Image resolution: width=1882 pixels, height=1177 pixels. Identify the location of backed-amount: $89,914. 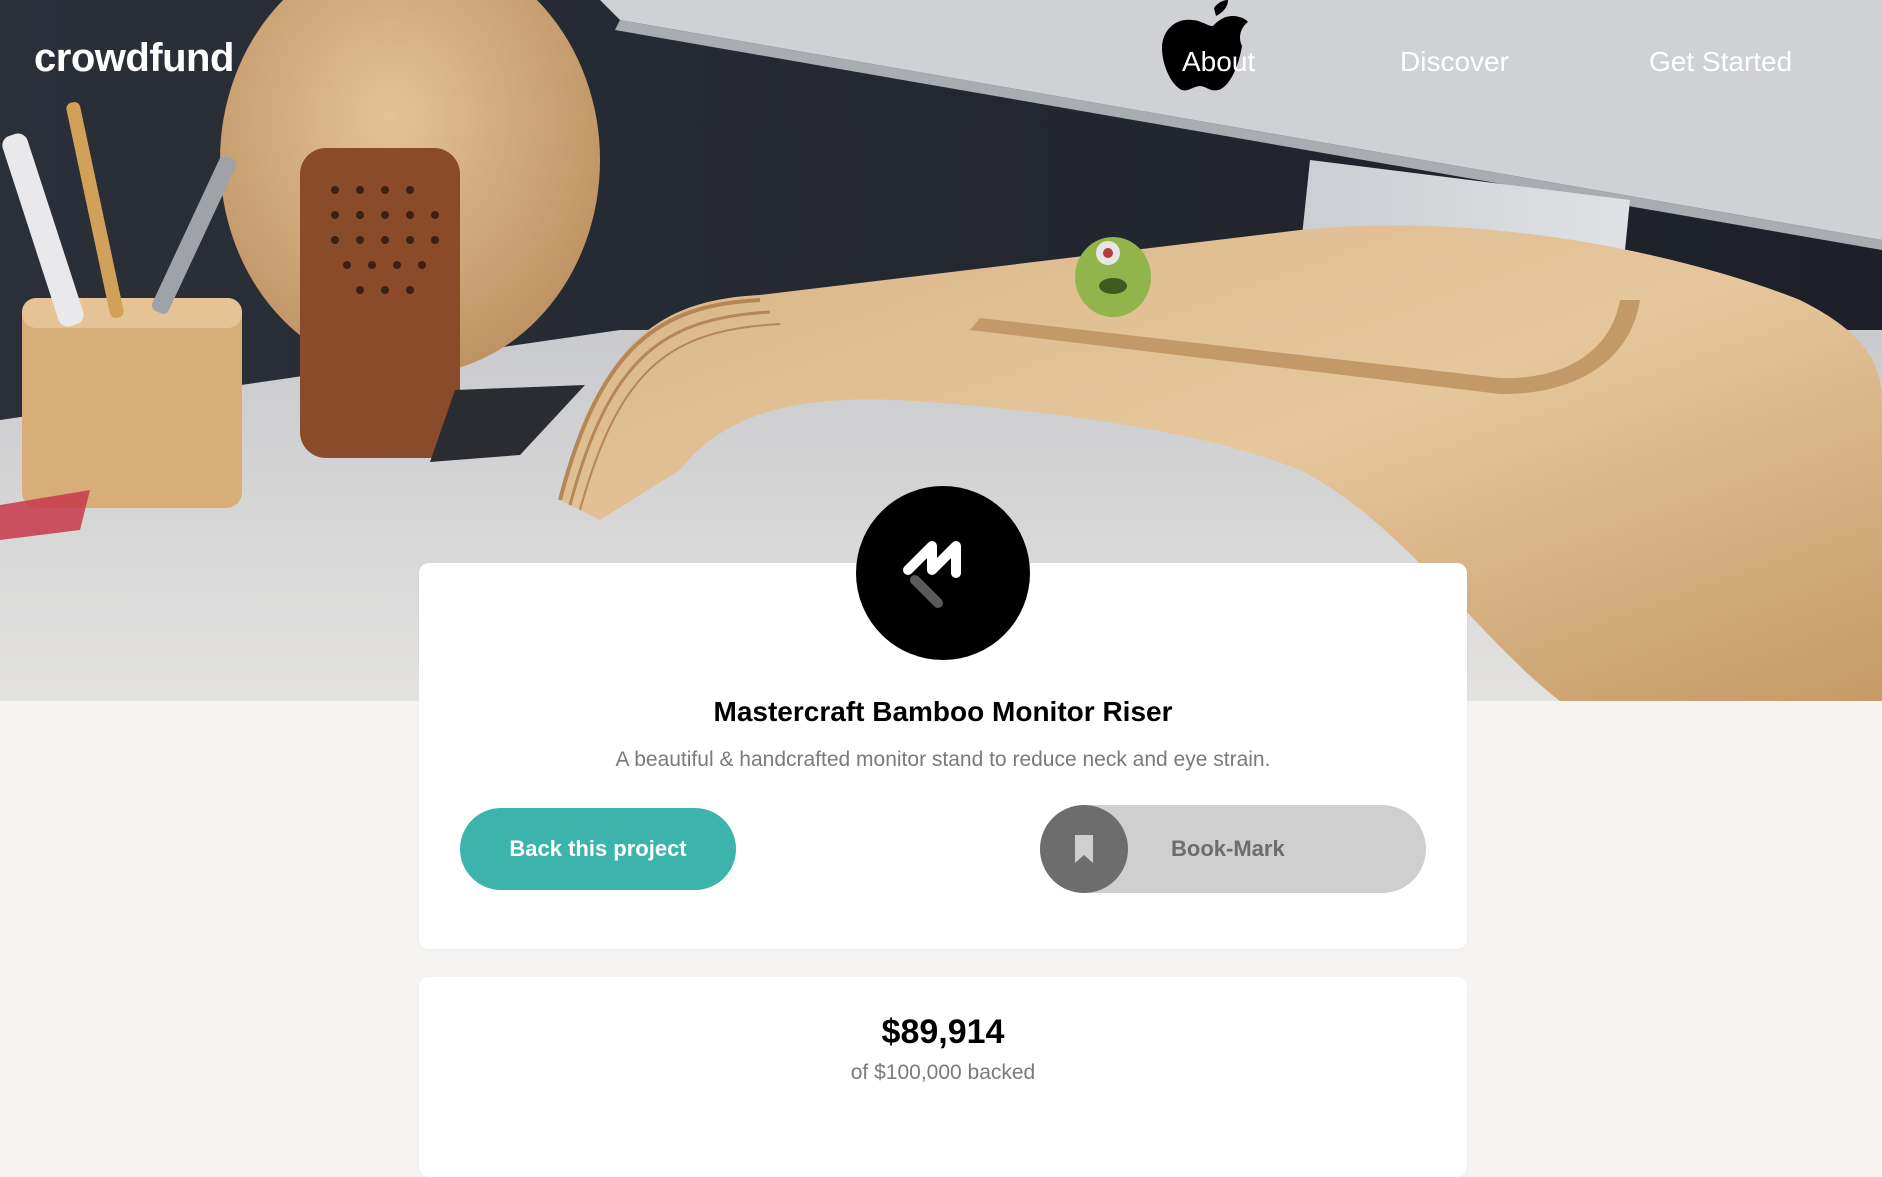
(943, 1032).